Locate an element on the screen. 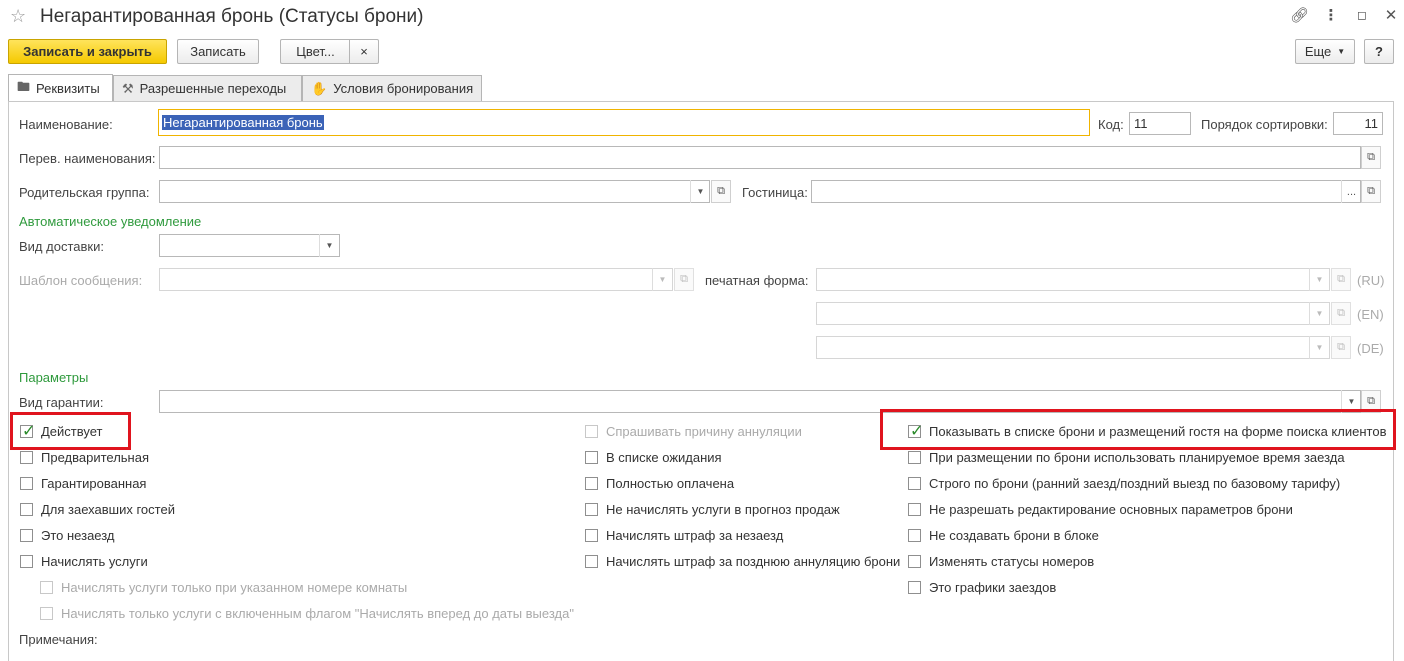 The width and height of the screenshot is (1404, 661). print-form-label: печатная форма: is located at coordinates (757, 280).